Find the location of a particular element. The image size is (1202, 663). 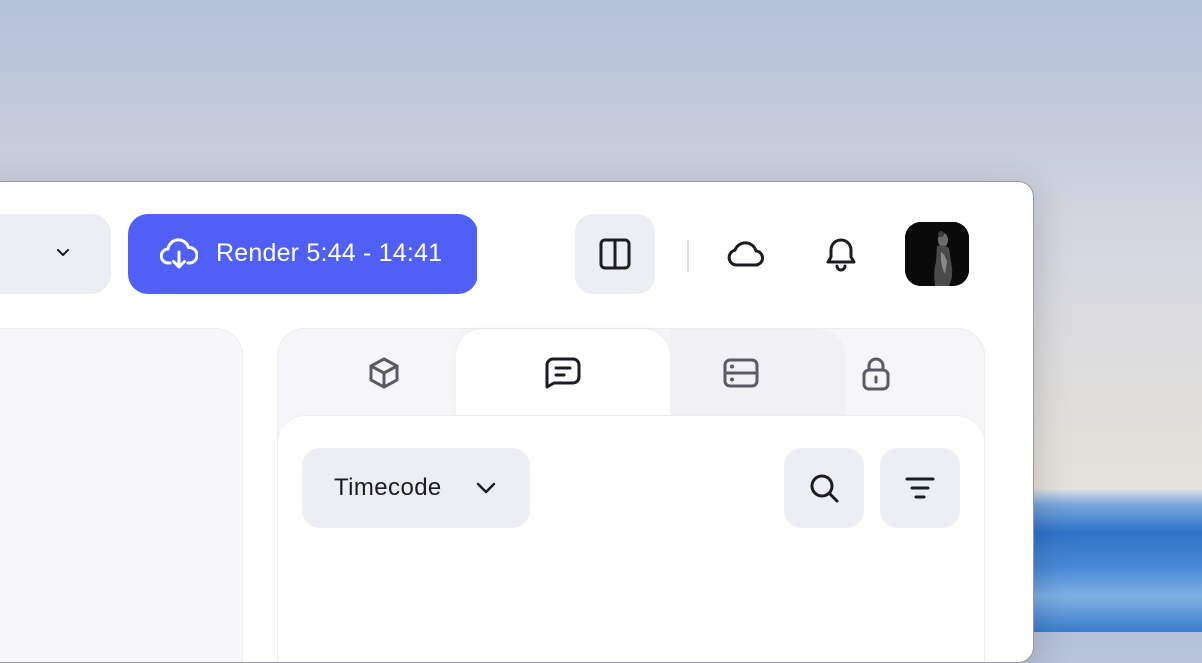

toggle-sidebar-button is located at coordinates (615, 254).